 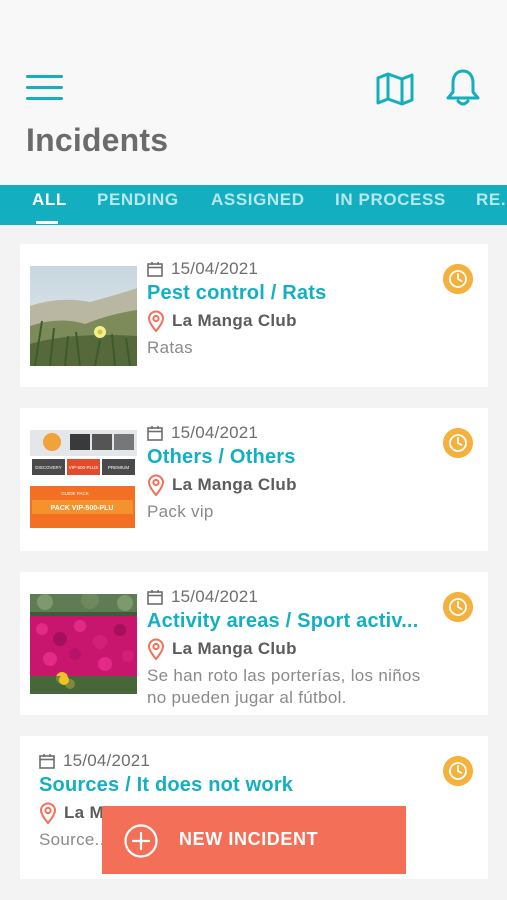 What do you see at coordinates (395, 89) in the screenshot?
I see `map-icon` at bounding box center [395, 89].